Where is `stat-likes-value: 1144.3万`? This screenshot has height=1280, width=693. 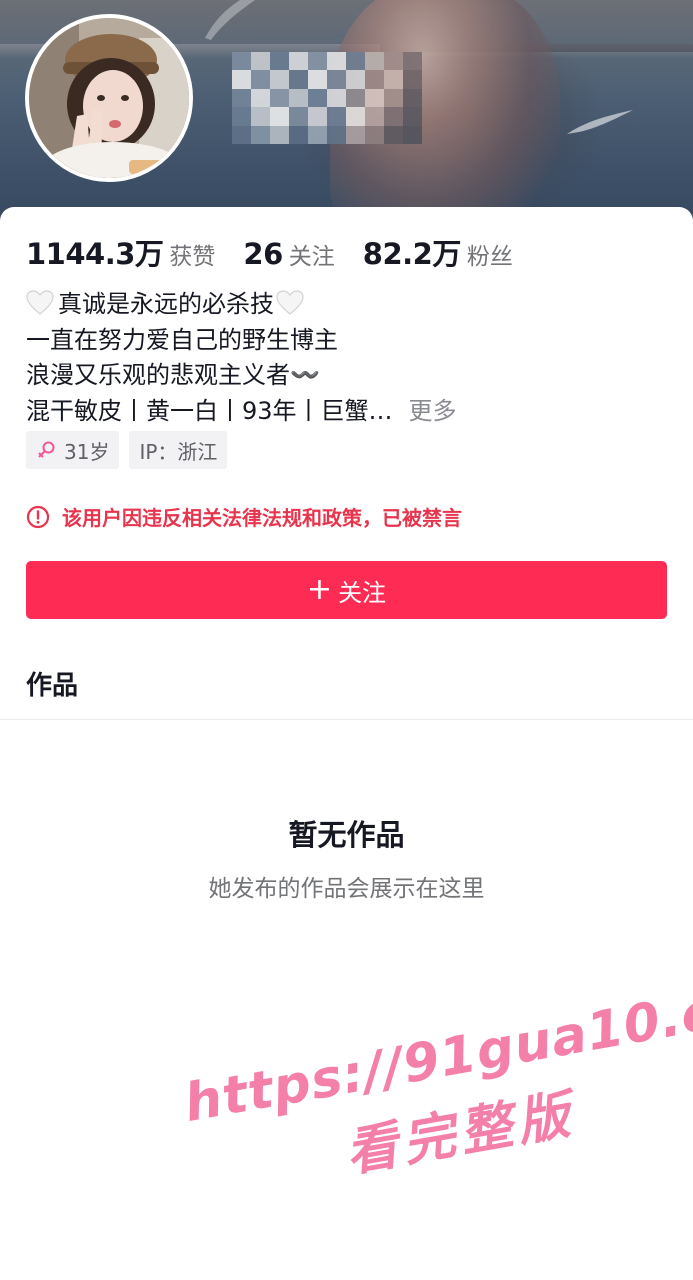
stat-likes-value: 1144.3万 is located at coordinates (95, 254).